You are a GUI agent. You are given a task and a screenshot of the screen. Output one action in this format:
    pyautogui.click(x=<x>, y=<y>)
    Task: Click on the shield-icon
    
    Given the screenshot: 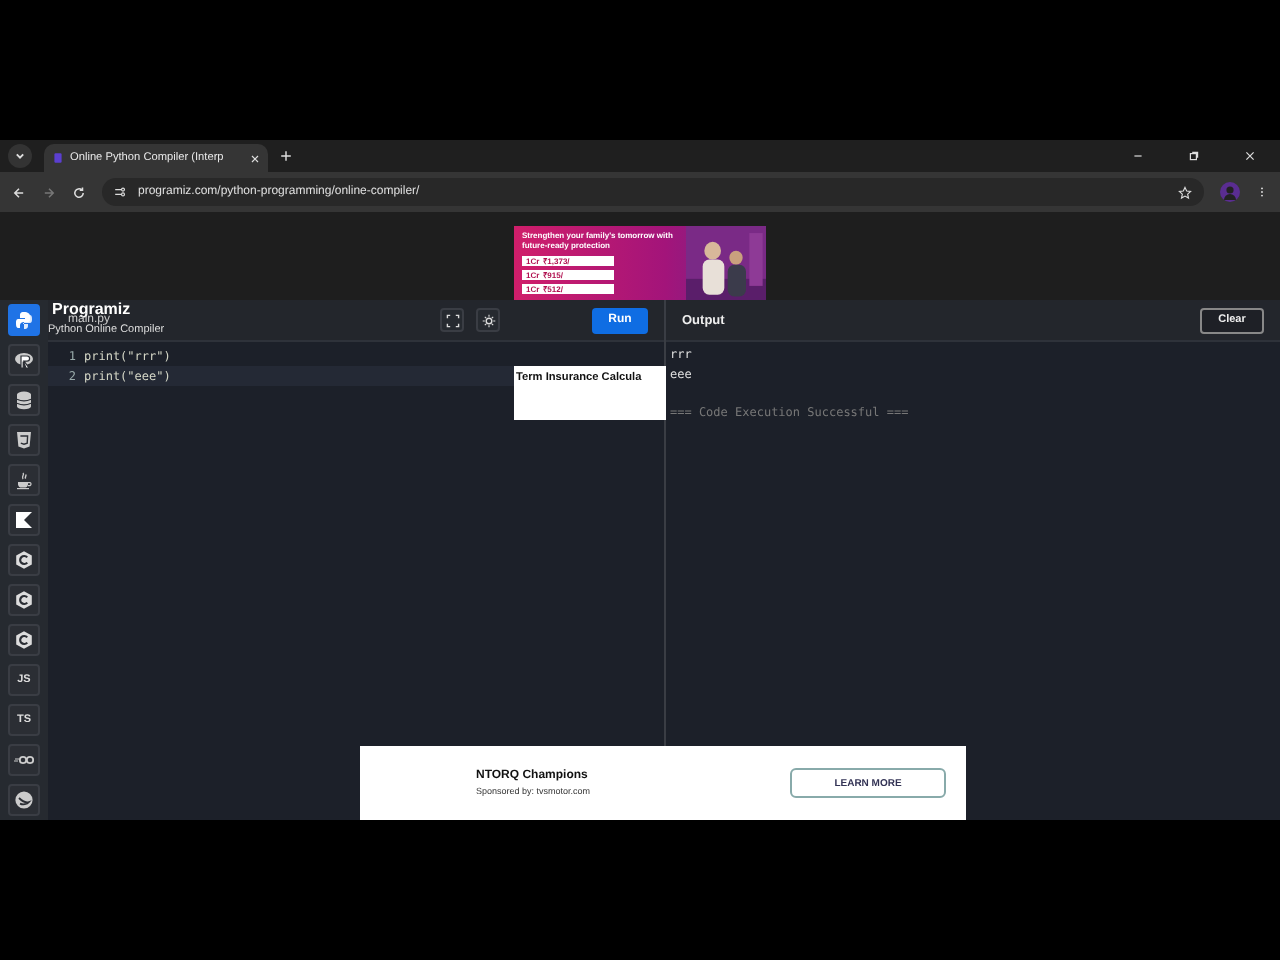 What is the action you would take?
    pyautogui.click(x=24, y=440)
    